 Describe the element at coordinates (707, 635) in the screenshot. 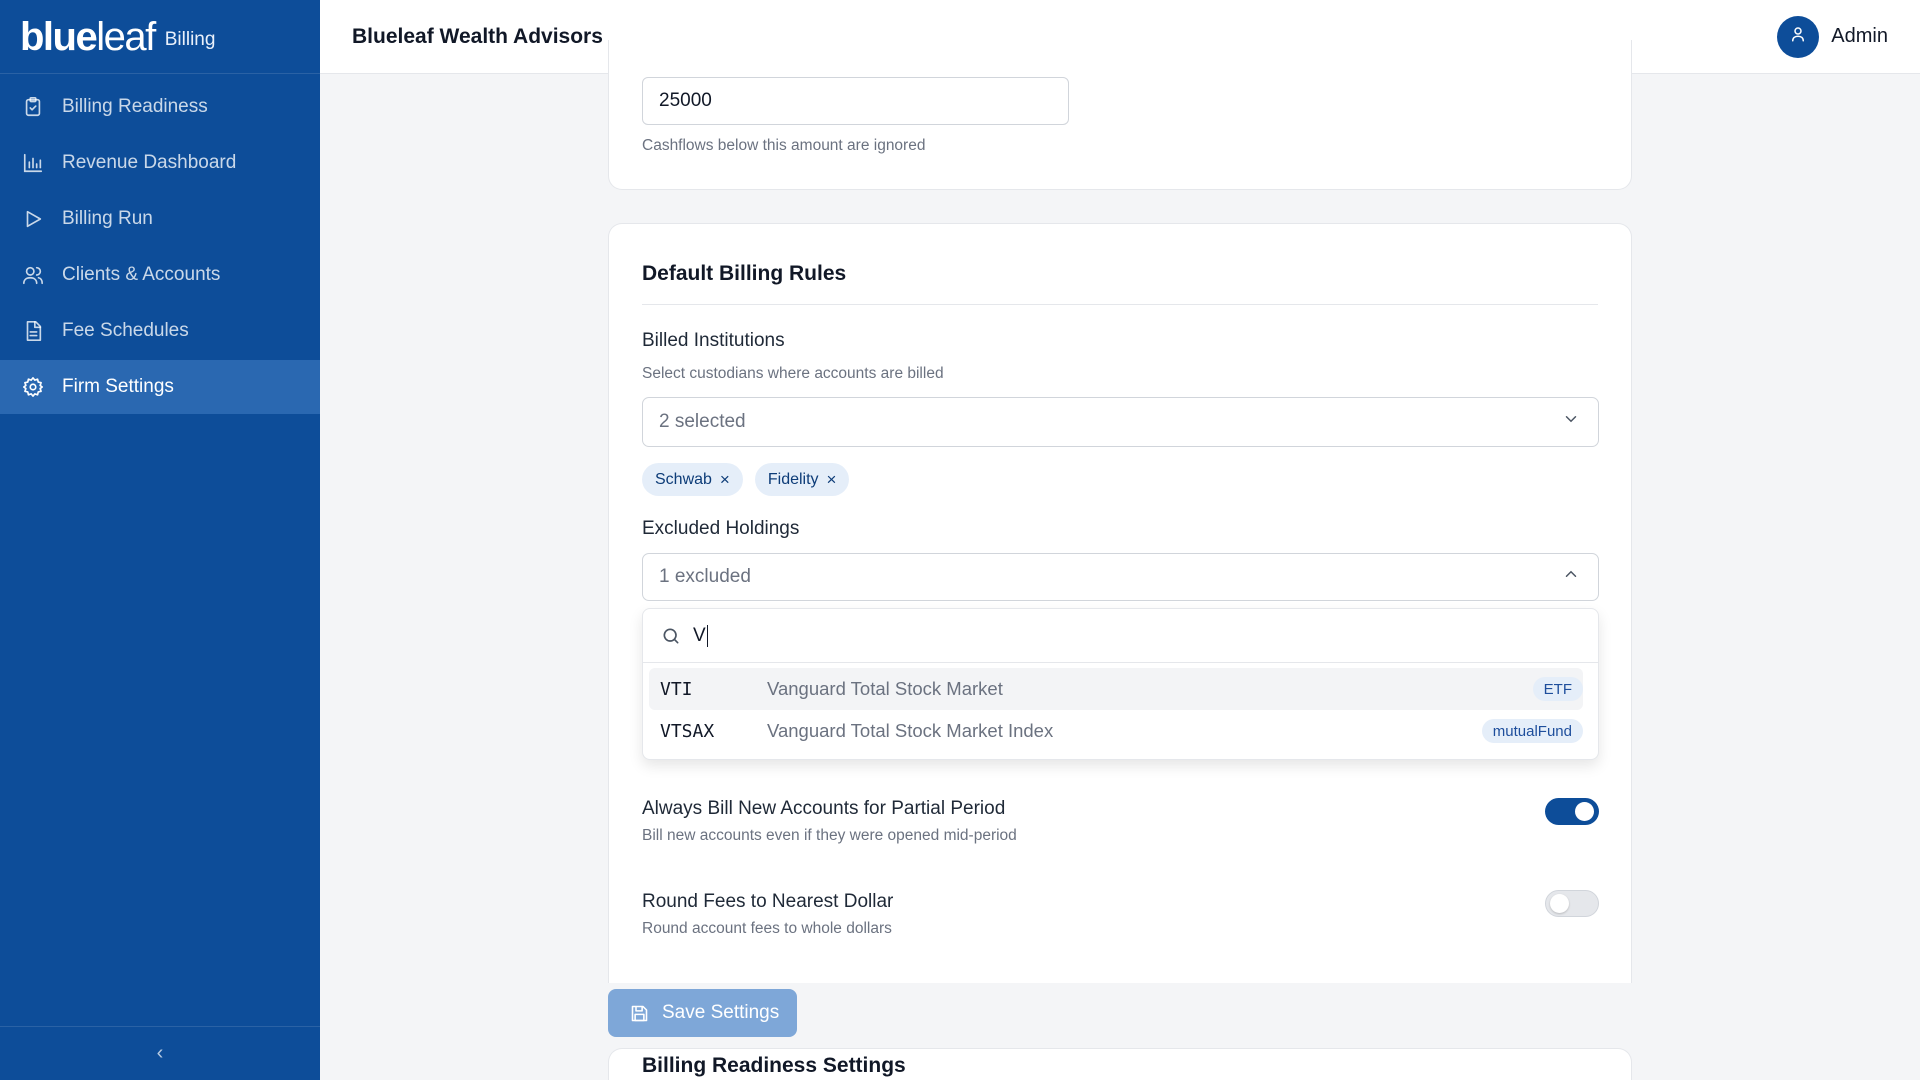

I see `text-cursor` at that location.